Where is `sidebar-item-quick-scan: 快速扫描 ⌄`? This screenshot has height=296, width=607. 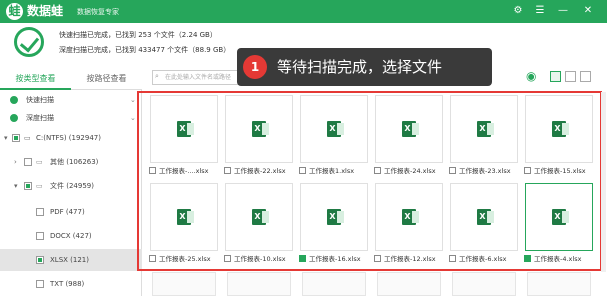
sidebar-item-quick-scan: 快速扫描 ⌄ is located at coordinates (71, 100).